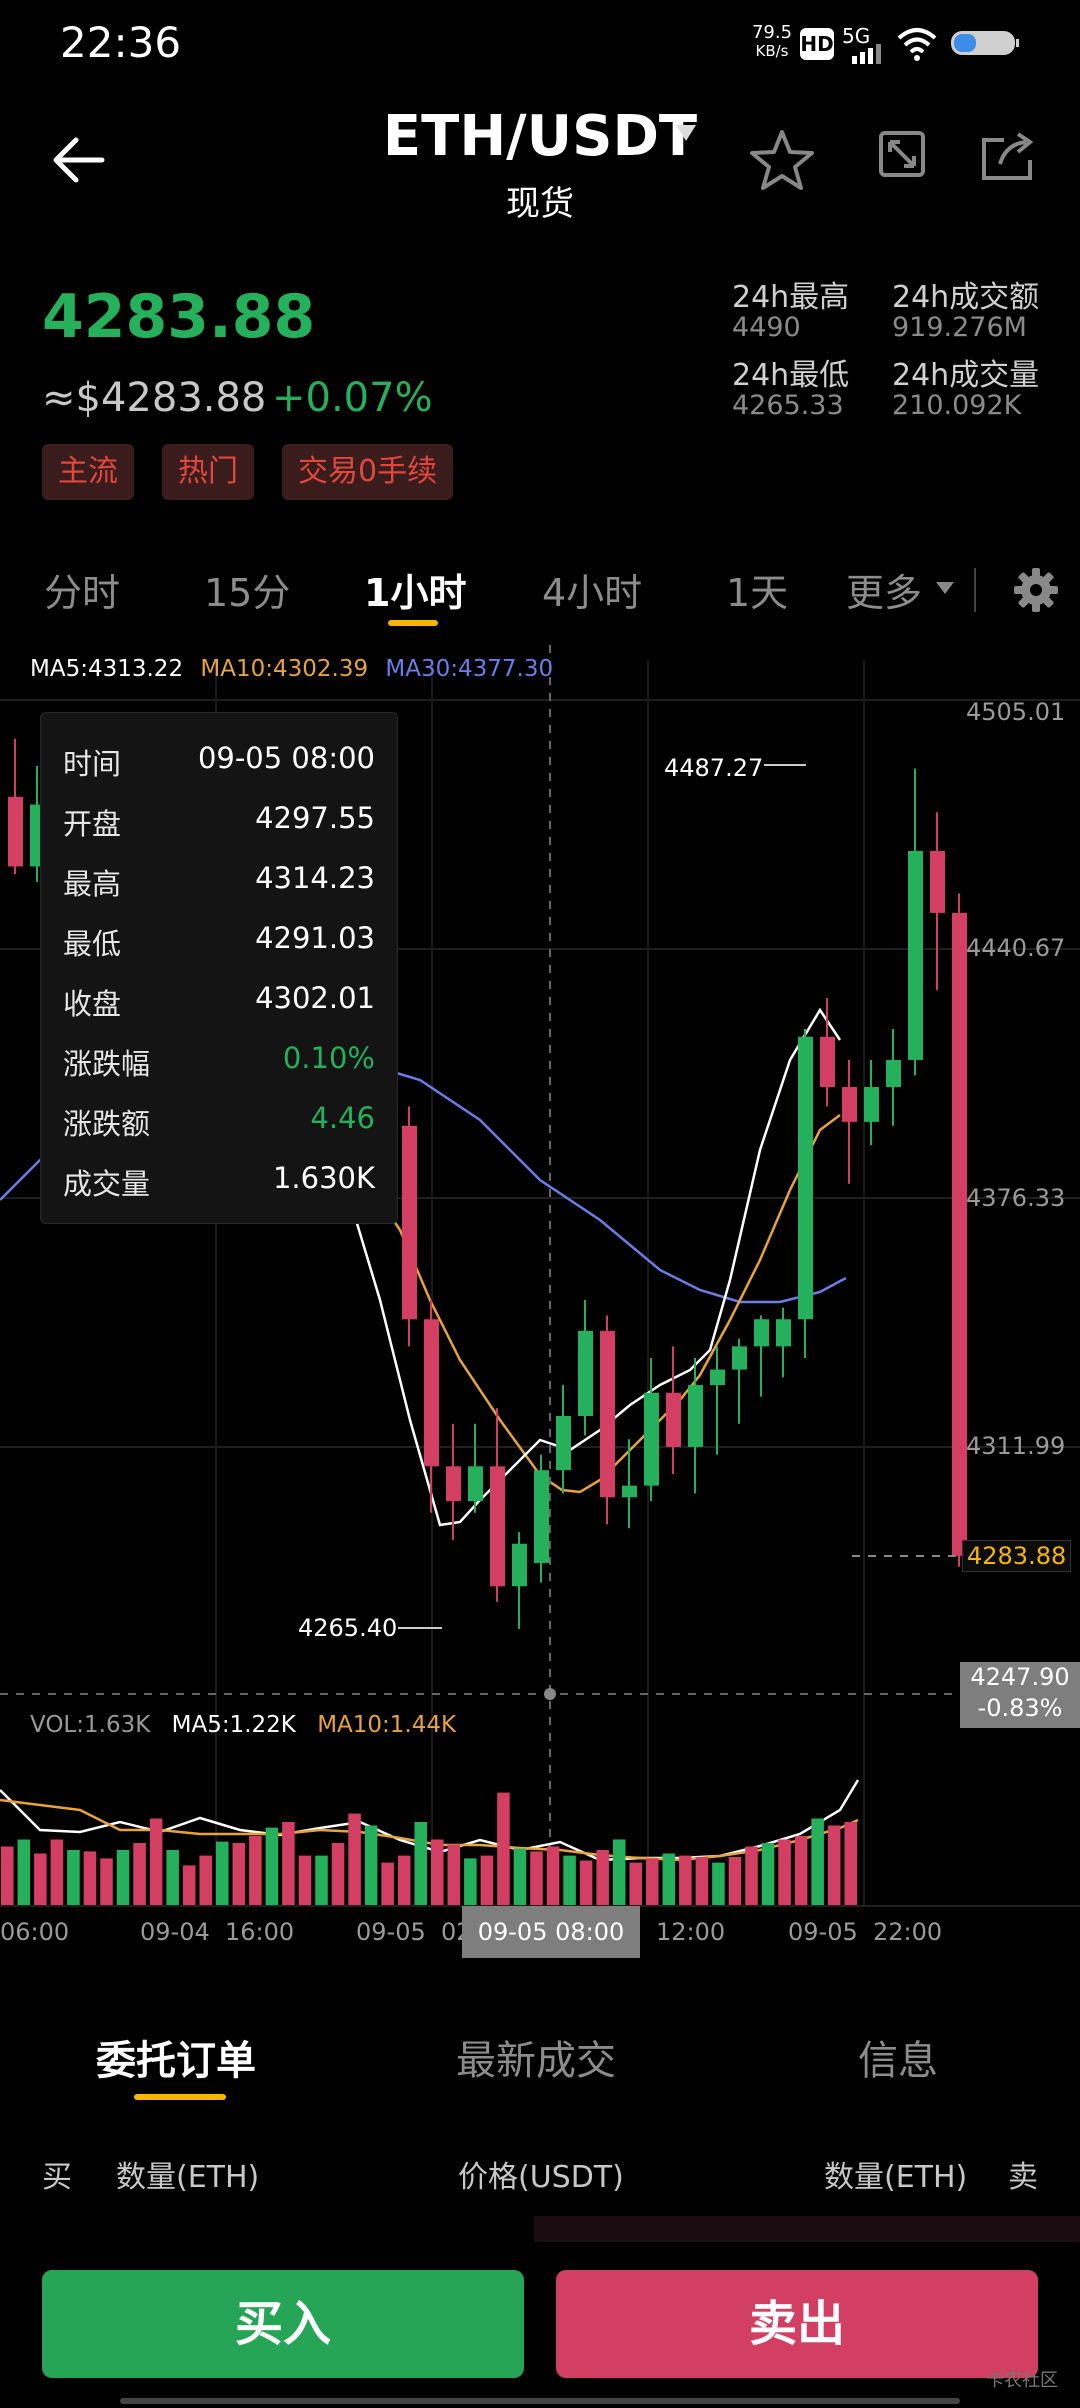  Describe the element at coordinates (766, 327) in the screenshot. I see `stat-24h-high-value: 4490` at that location.